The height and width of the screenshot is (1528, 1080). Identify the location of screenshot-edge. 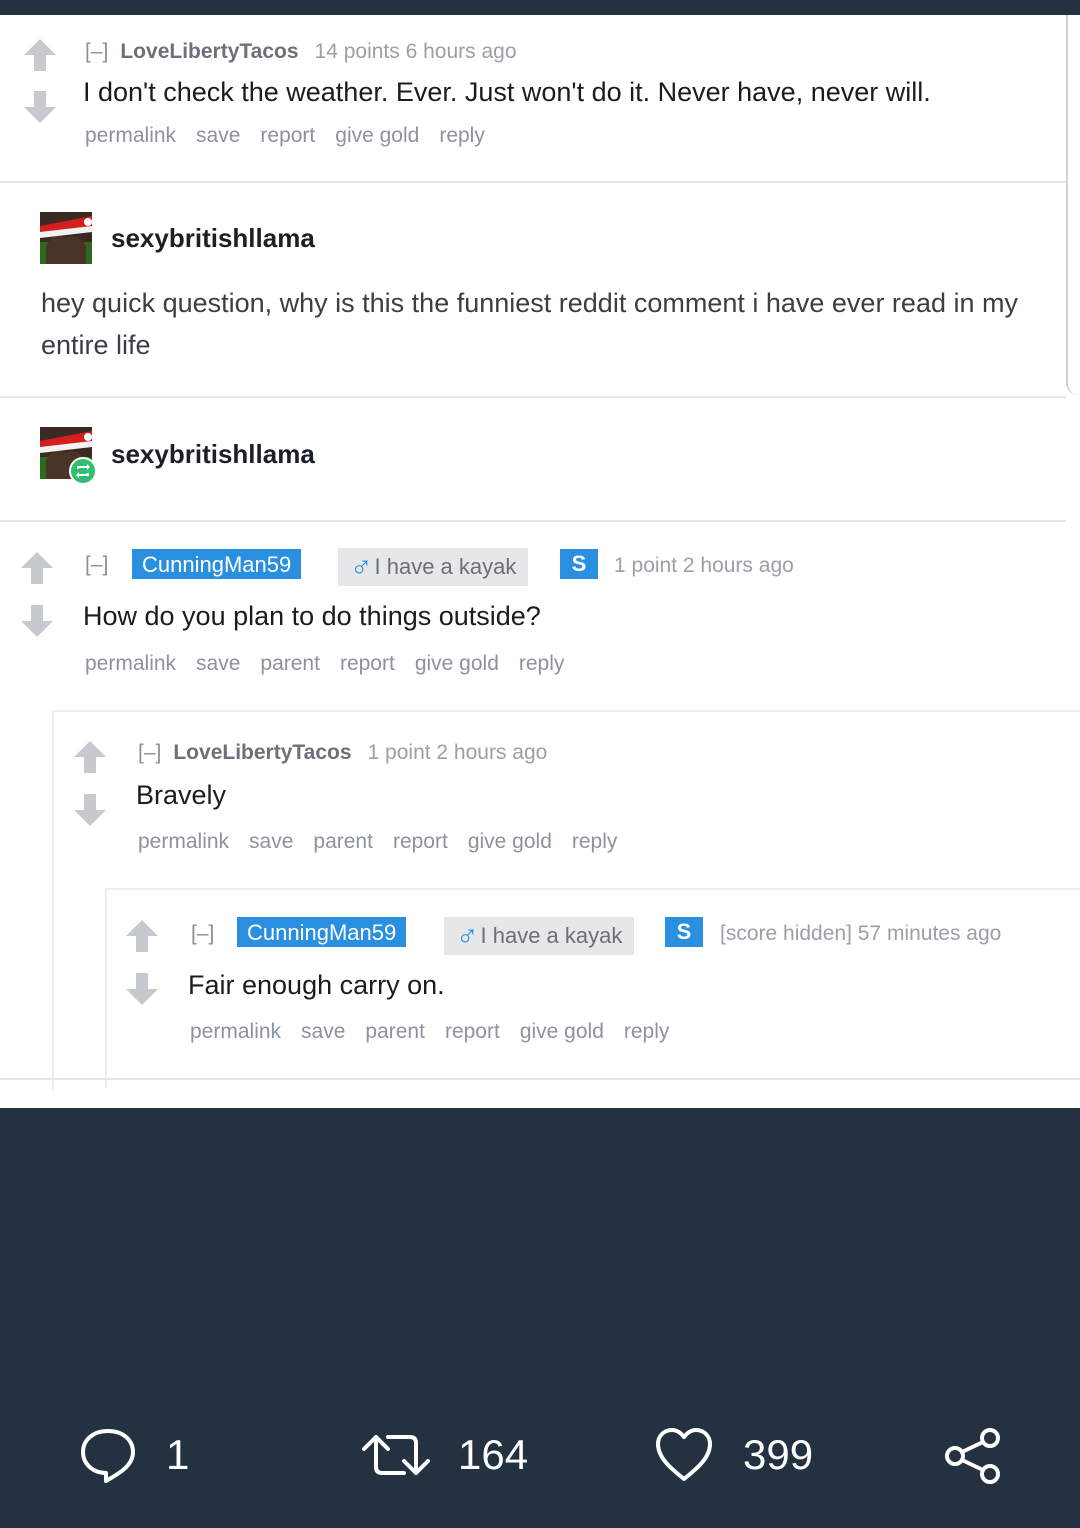
(1073, 205).